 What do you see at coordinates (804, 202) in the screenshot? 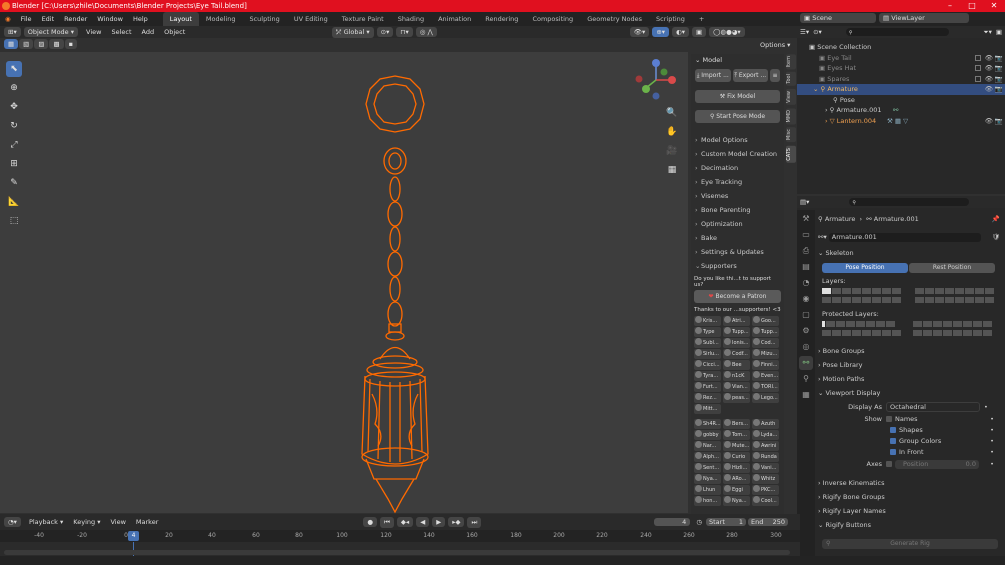
I see `properties-editor-icon: ▤▾` at bounding box center [804, 202].